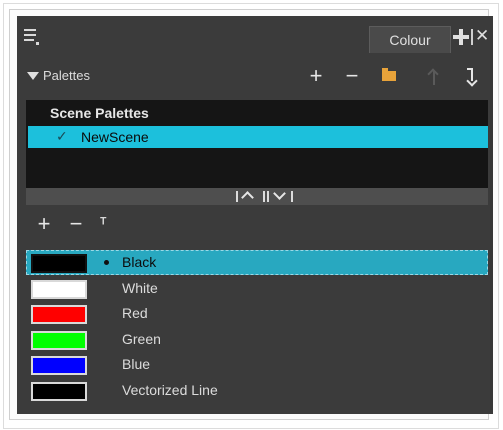  Describe the element at coordinates (76, 224) in the screenshot. I see `remove-colour-button: −` at that location.